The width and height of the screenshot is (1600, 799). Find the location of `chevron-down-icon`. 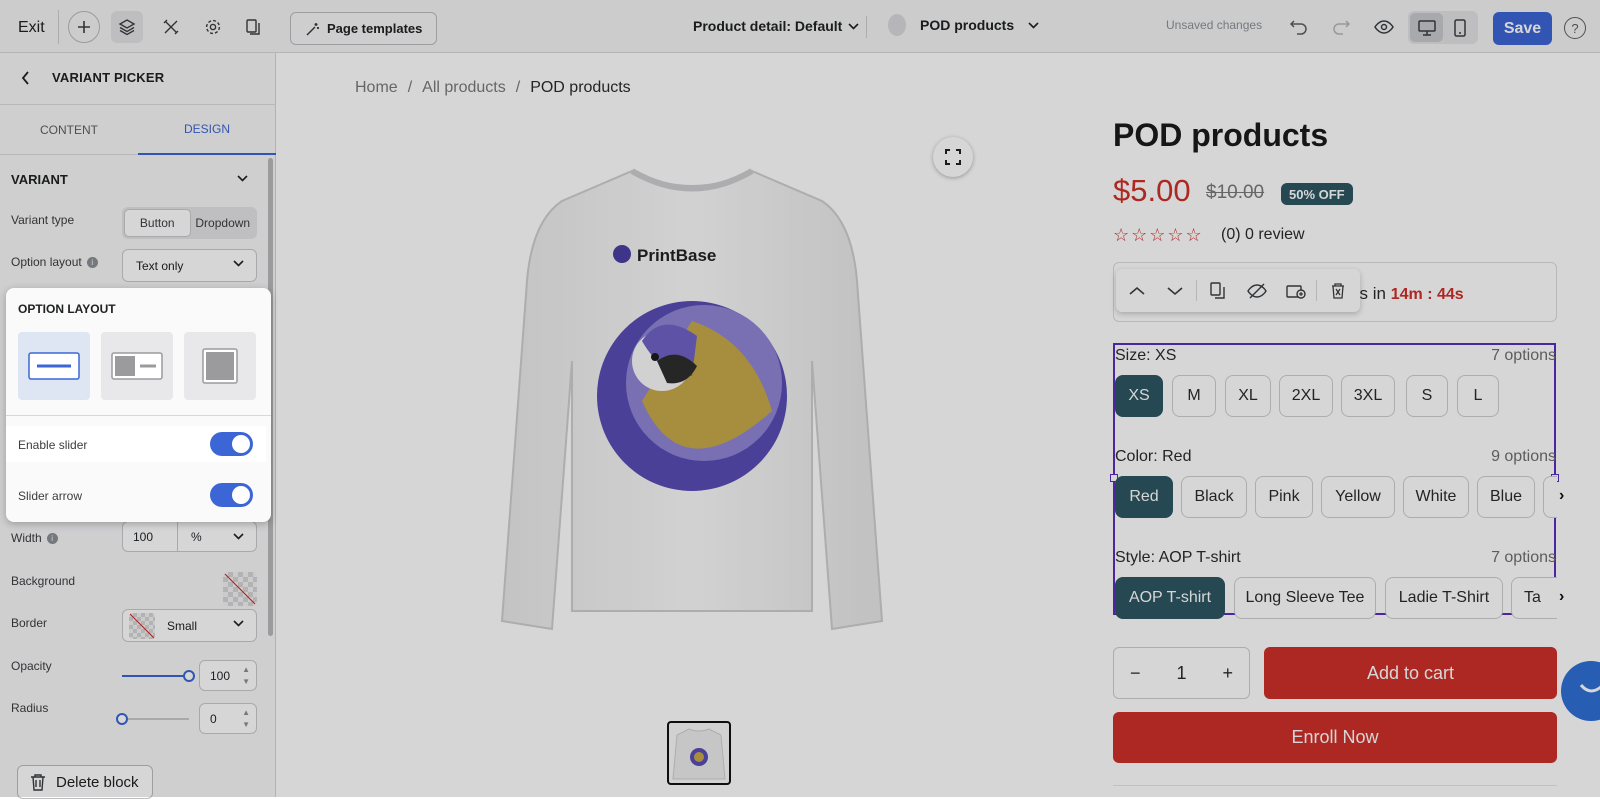

chevron-down-icon is located at coordinates (853, 26).